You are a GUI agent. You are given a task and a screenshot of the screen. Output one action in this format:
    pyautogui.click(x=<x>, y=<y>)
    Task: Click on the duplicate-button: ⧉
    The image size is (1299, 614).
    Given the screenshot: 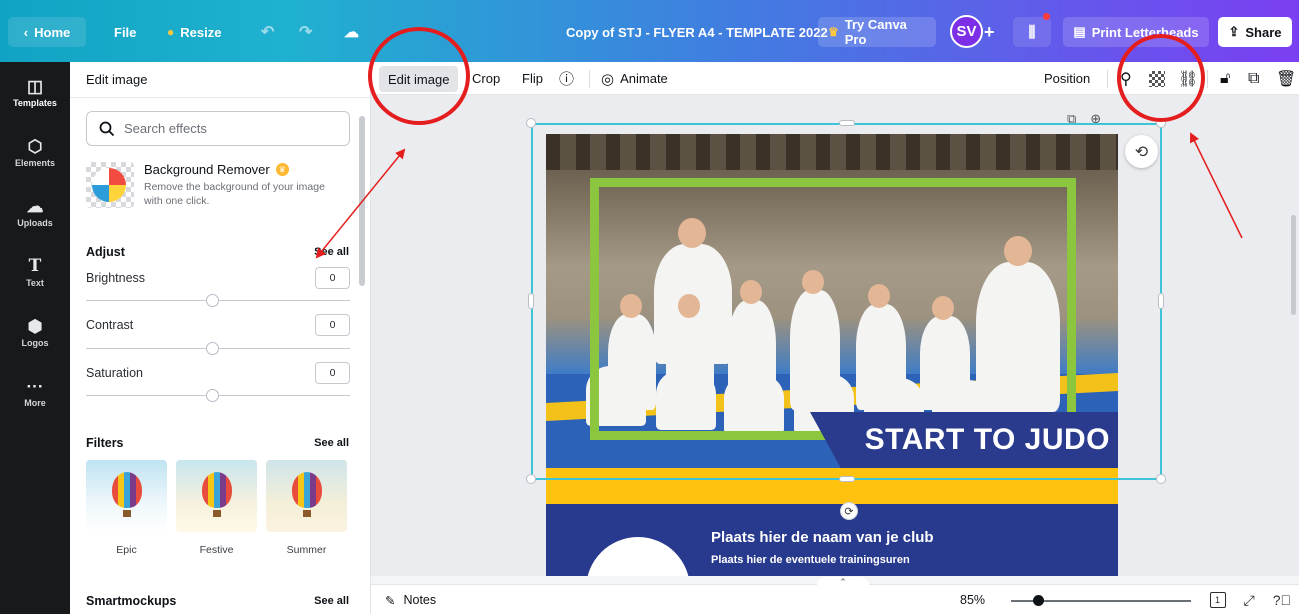 What is the action you would take?
    pyautogui.click(x=1253, y=78)
    